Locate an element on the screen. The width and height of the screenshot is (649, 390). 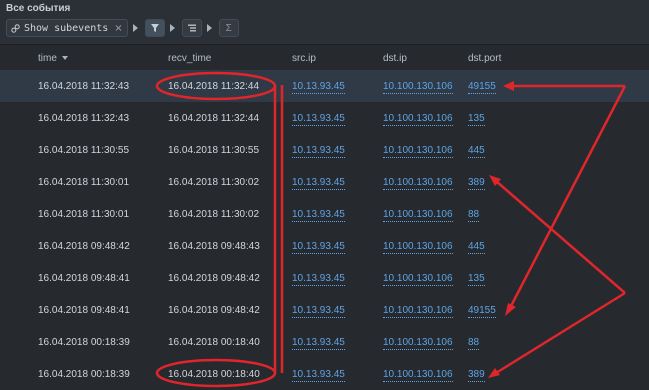
filter-icon is located at coordinates (155, 28).